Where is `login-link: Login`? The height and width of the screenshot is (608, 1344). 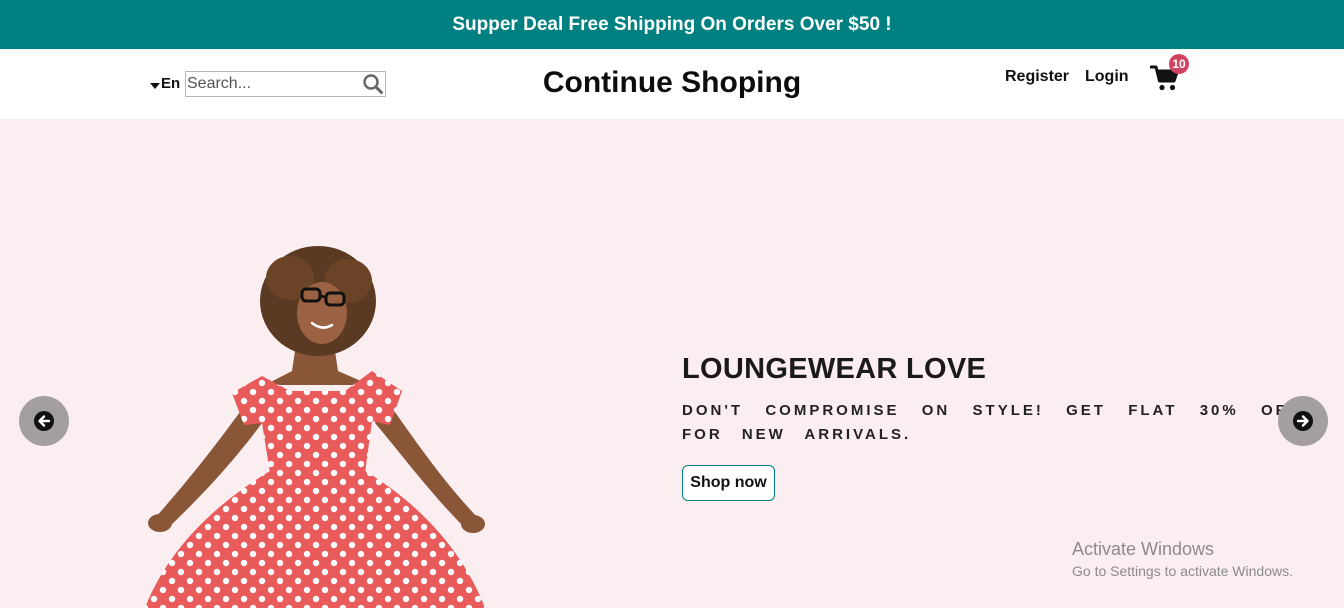 login-link: Login is located at coordinates (1107, 77).